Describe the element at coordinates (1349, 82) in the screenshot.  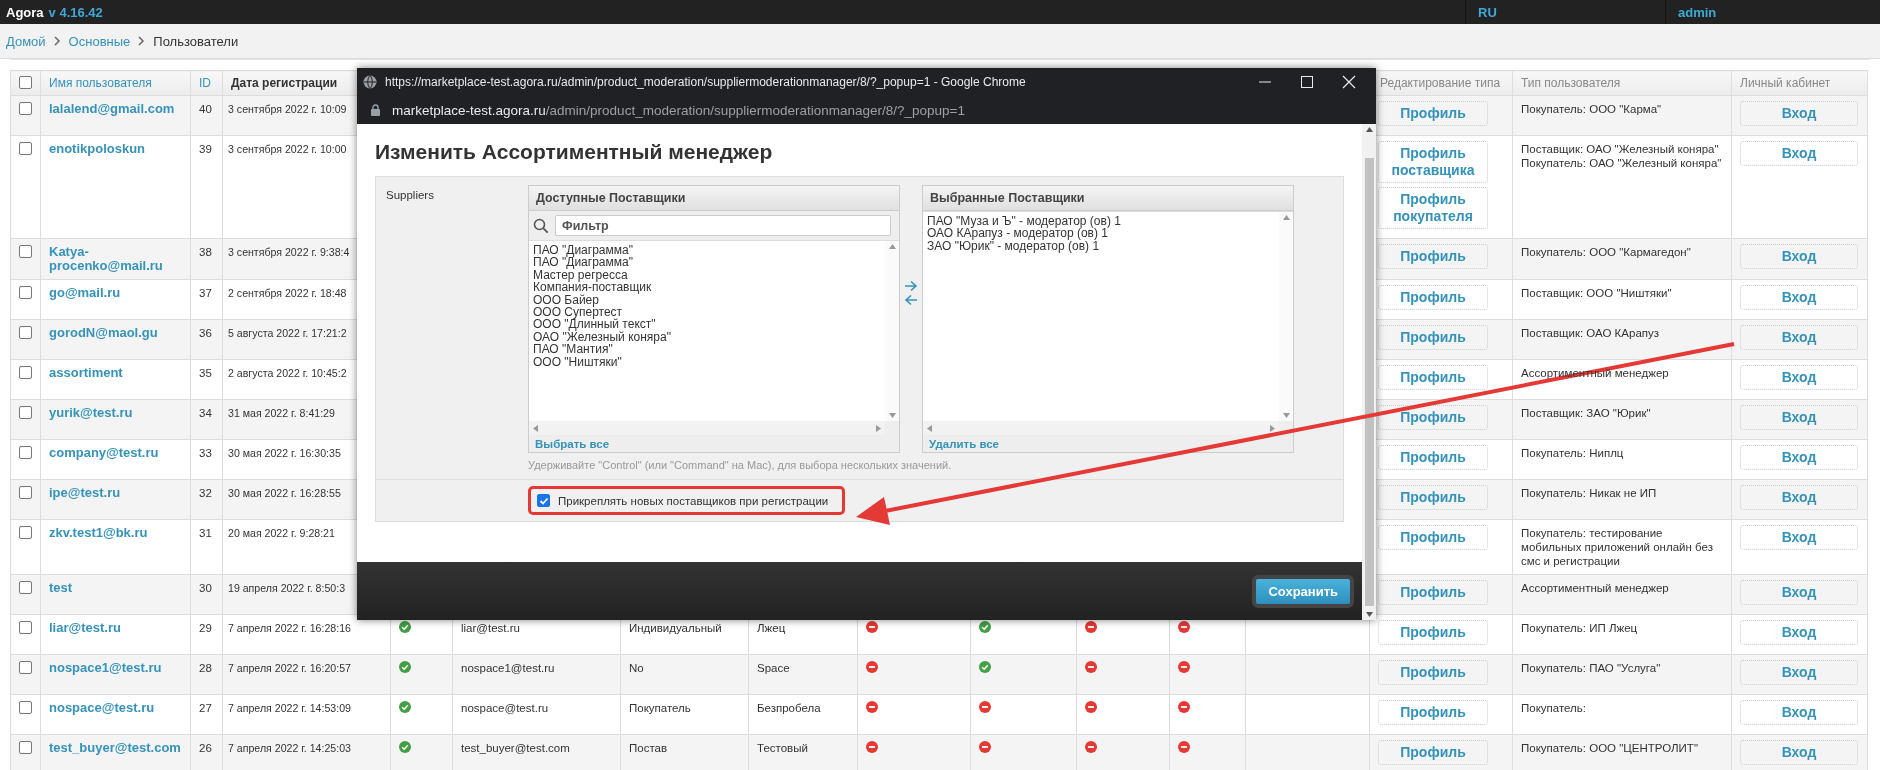
I see `close-icon` at that location.